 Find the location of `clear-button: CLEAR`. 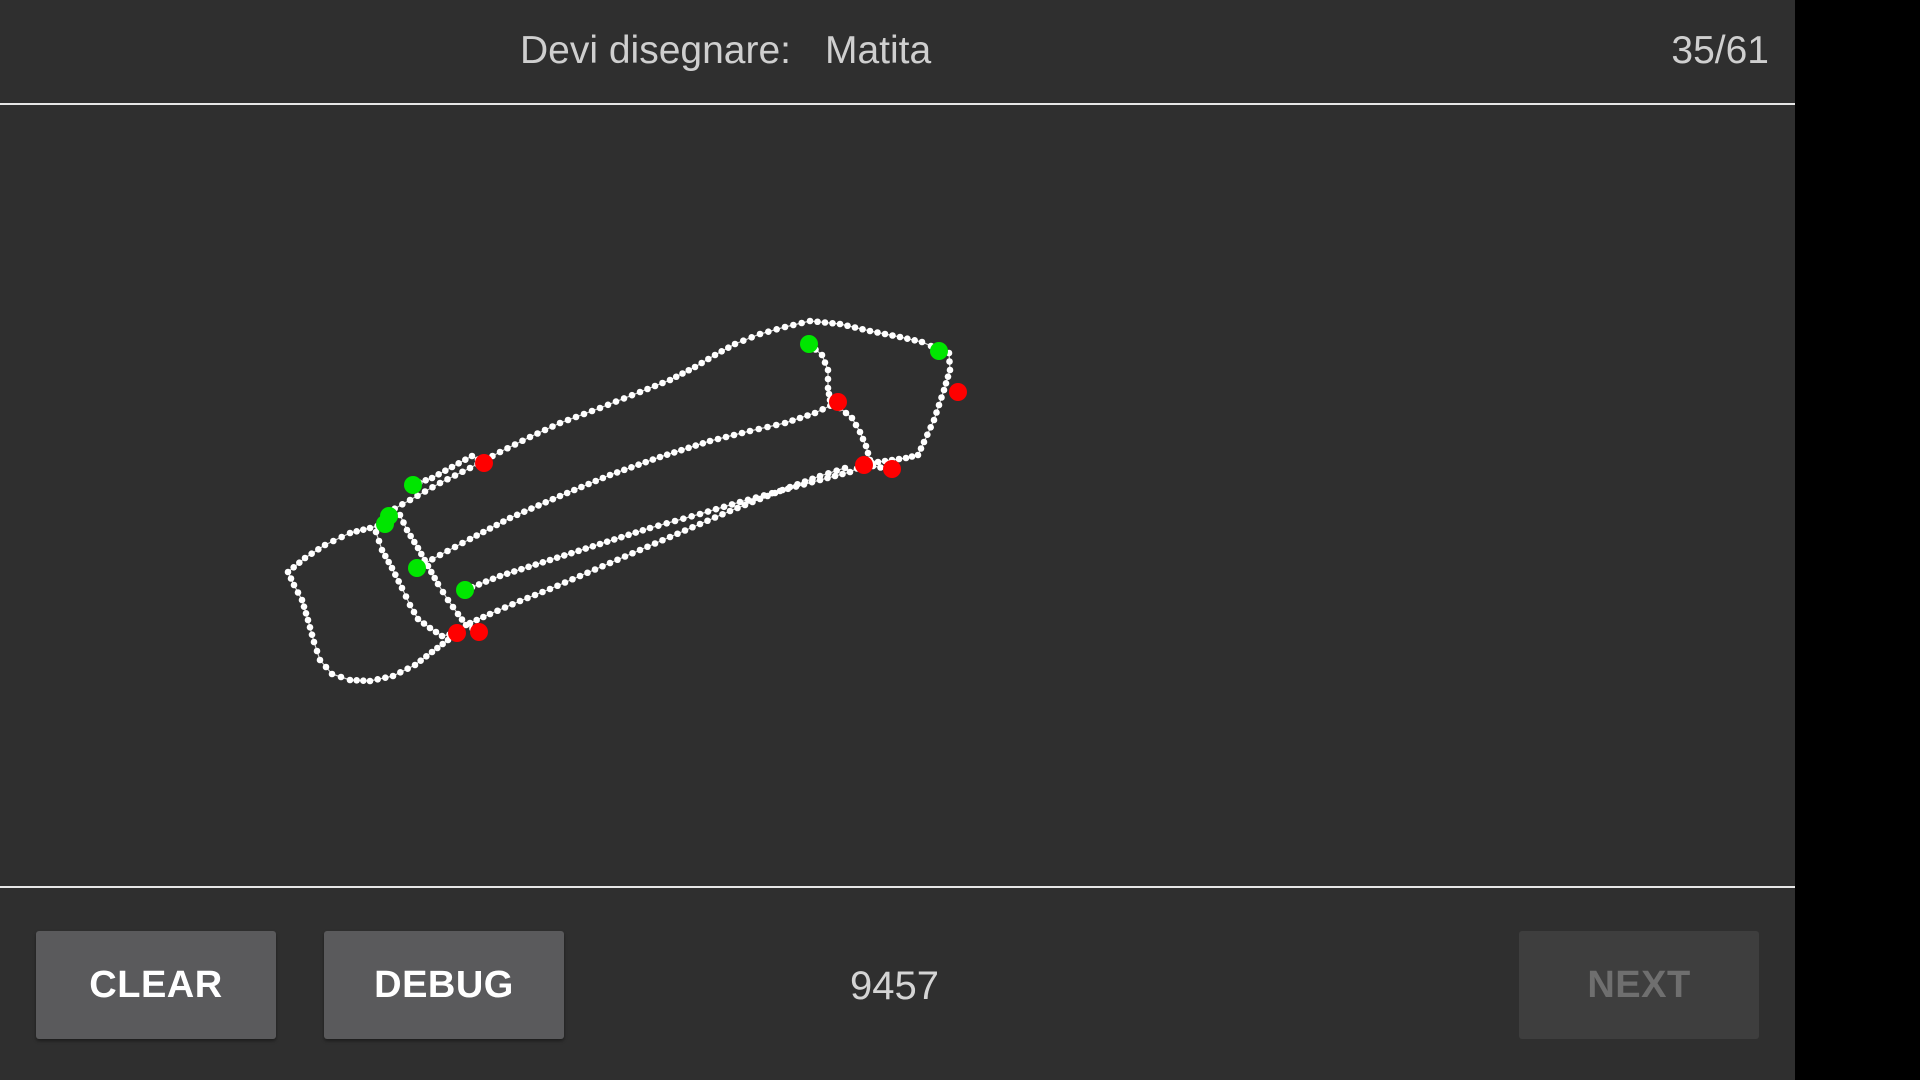

clear-button: CLEAR is located at coordinates (156, 985).